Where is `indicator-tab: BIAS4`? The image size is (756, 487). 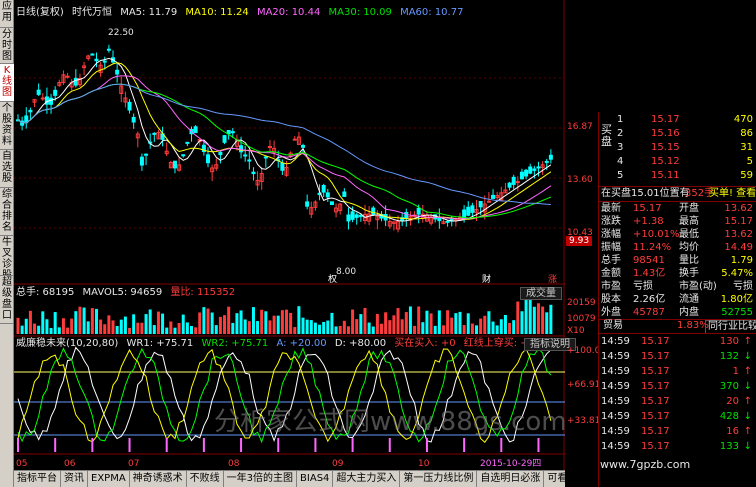
indicator-tab: BIAS4 is located at coordinates (315, 479).